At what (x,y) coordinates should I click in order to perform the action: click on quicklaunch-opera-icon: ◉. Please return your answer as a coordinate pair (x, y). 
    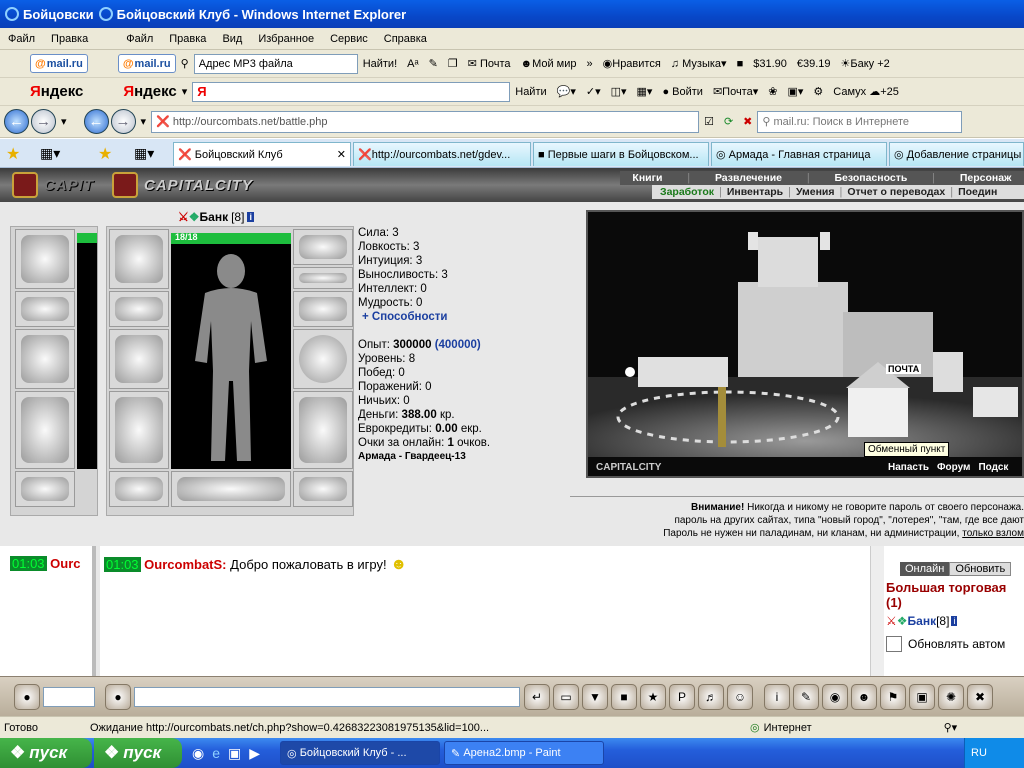
    Looking at the image, I should click on (198, 753).